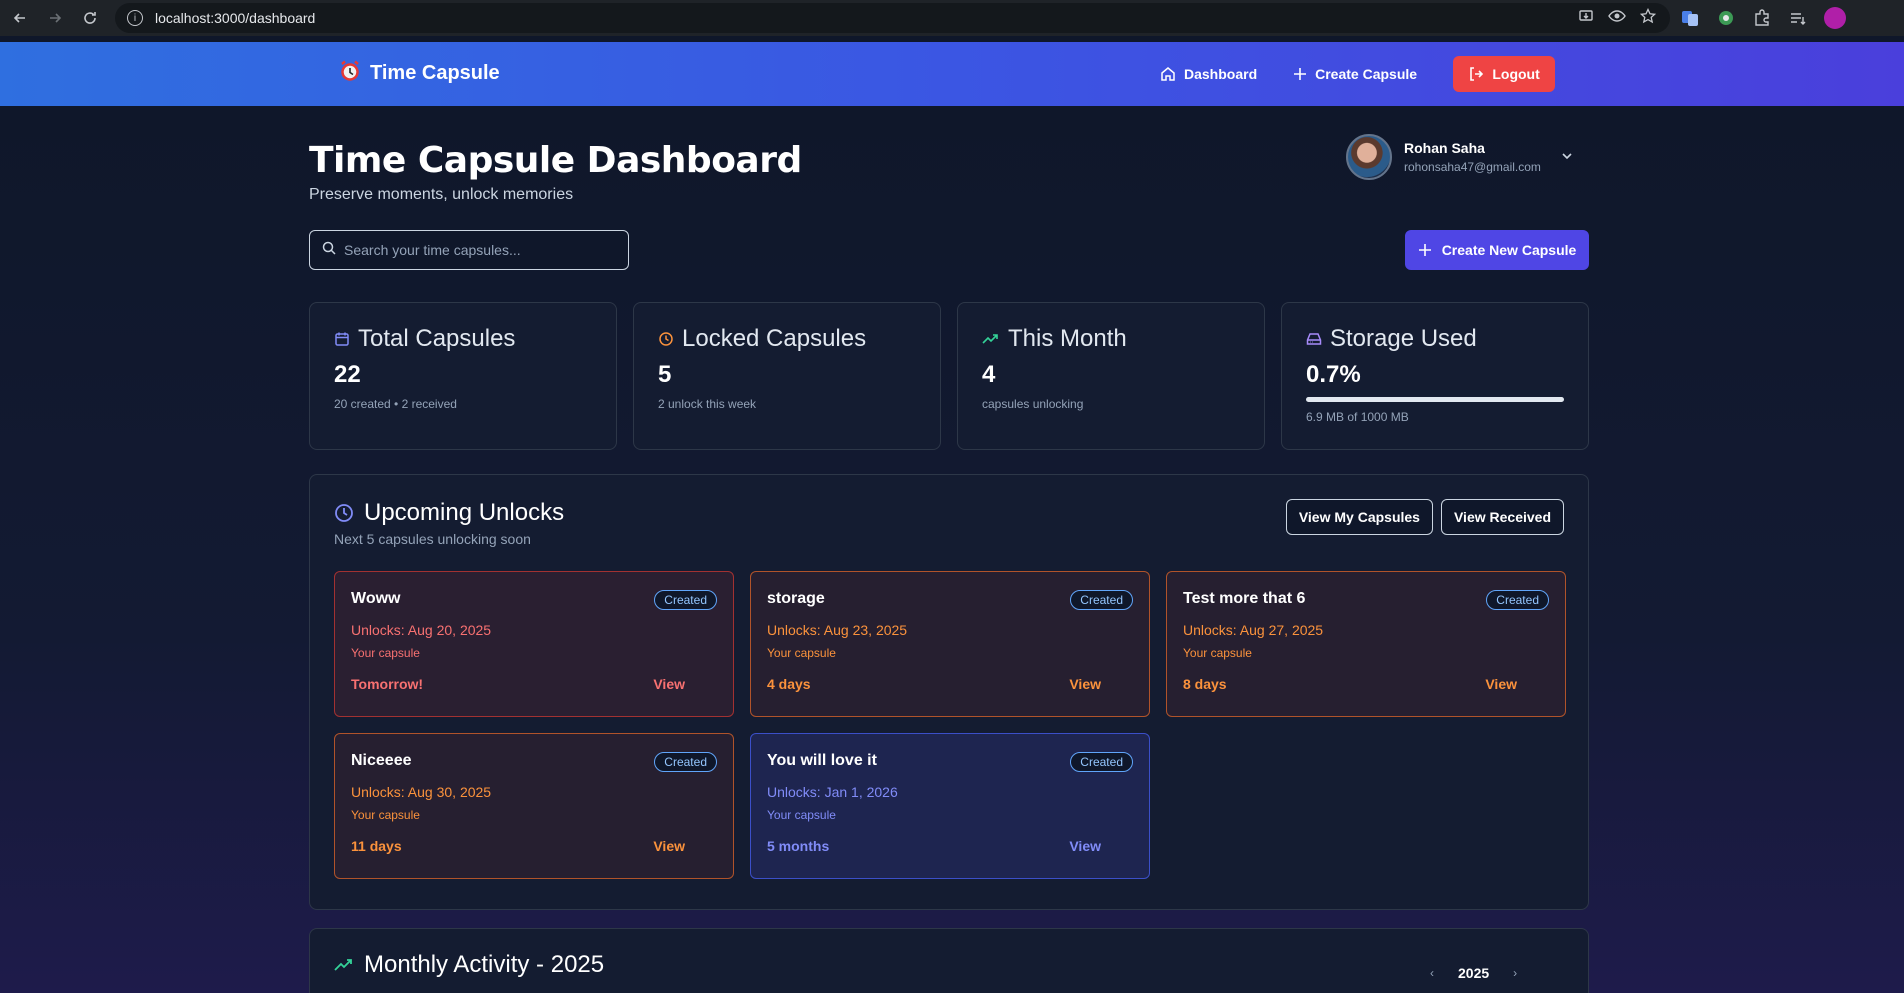 The image size is (1904, 993). What do you see at coordinates (1835, 18) in the screenshot?
I see `profile-avatar-icon` at bounding box center [1835, 18].